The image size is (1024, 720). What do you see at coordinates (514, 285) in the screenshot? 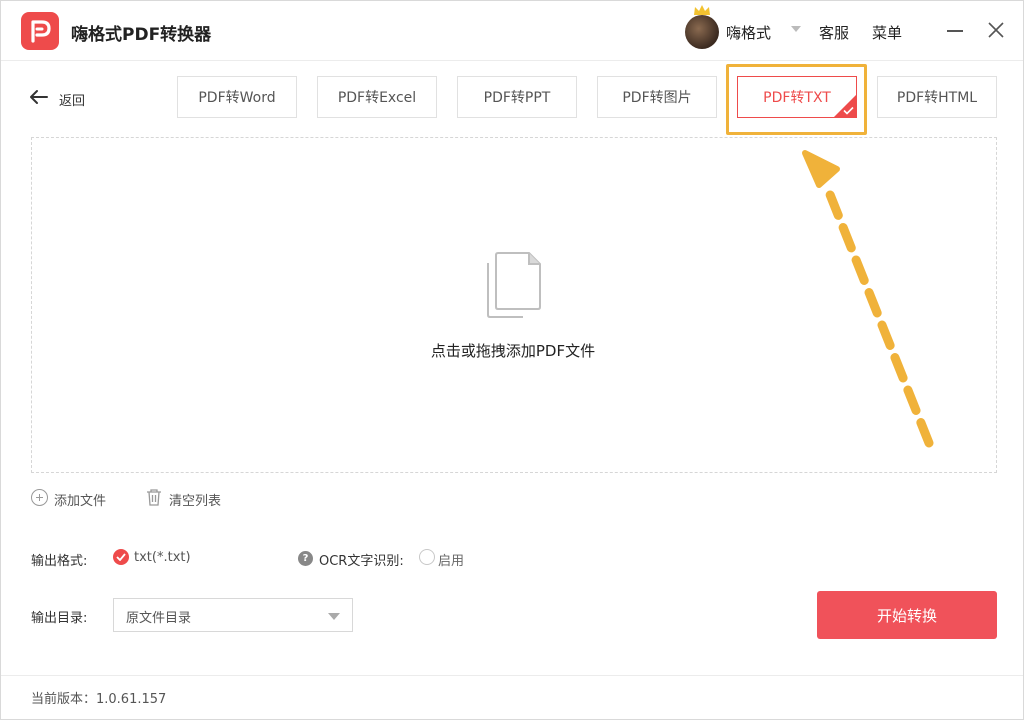
I see `document-icon` at bounding box center [514, 285].